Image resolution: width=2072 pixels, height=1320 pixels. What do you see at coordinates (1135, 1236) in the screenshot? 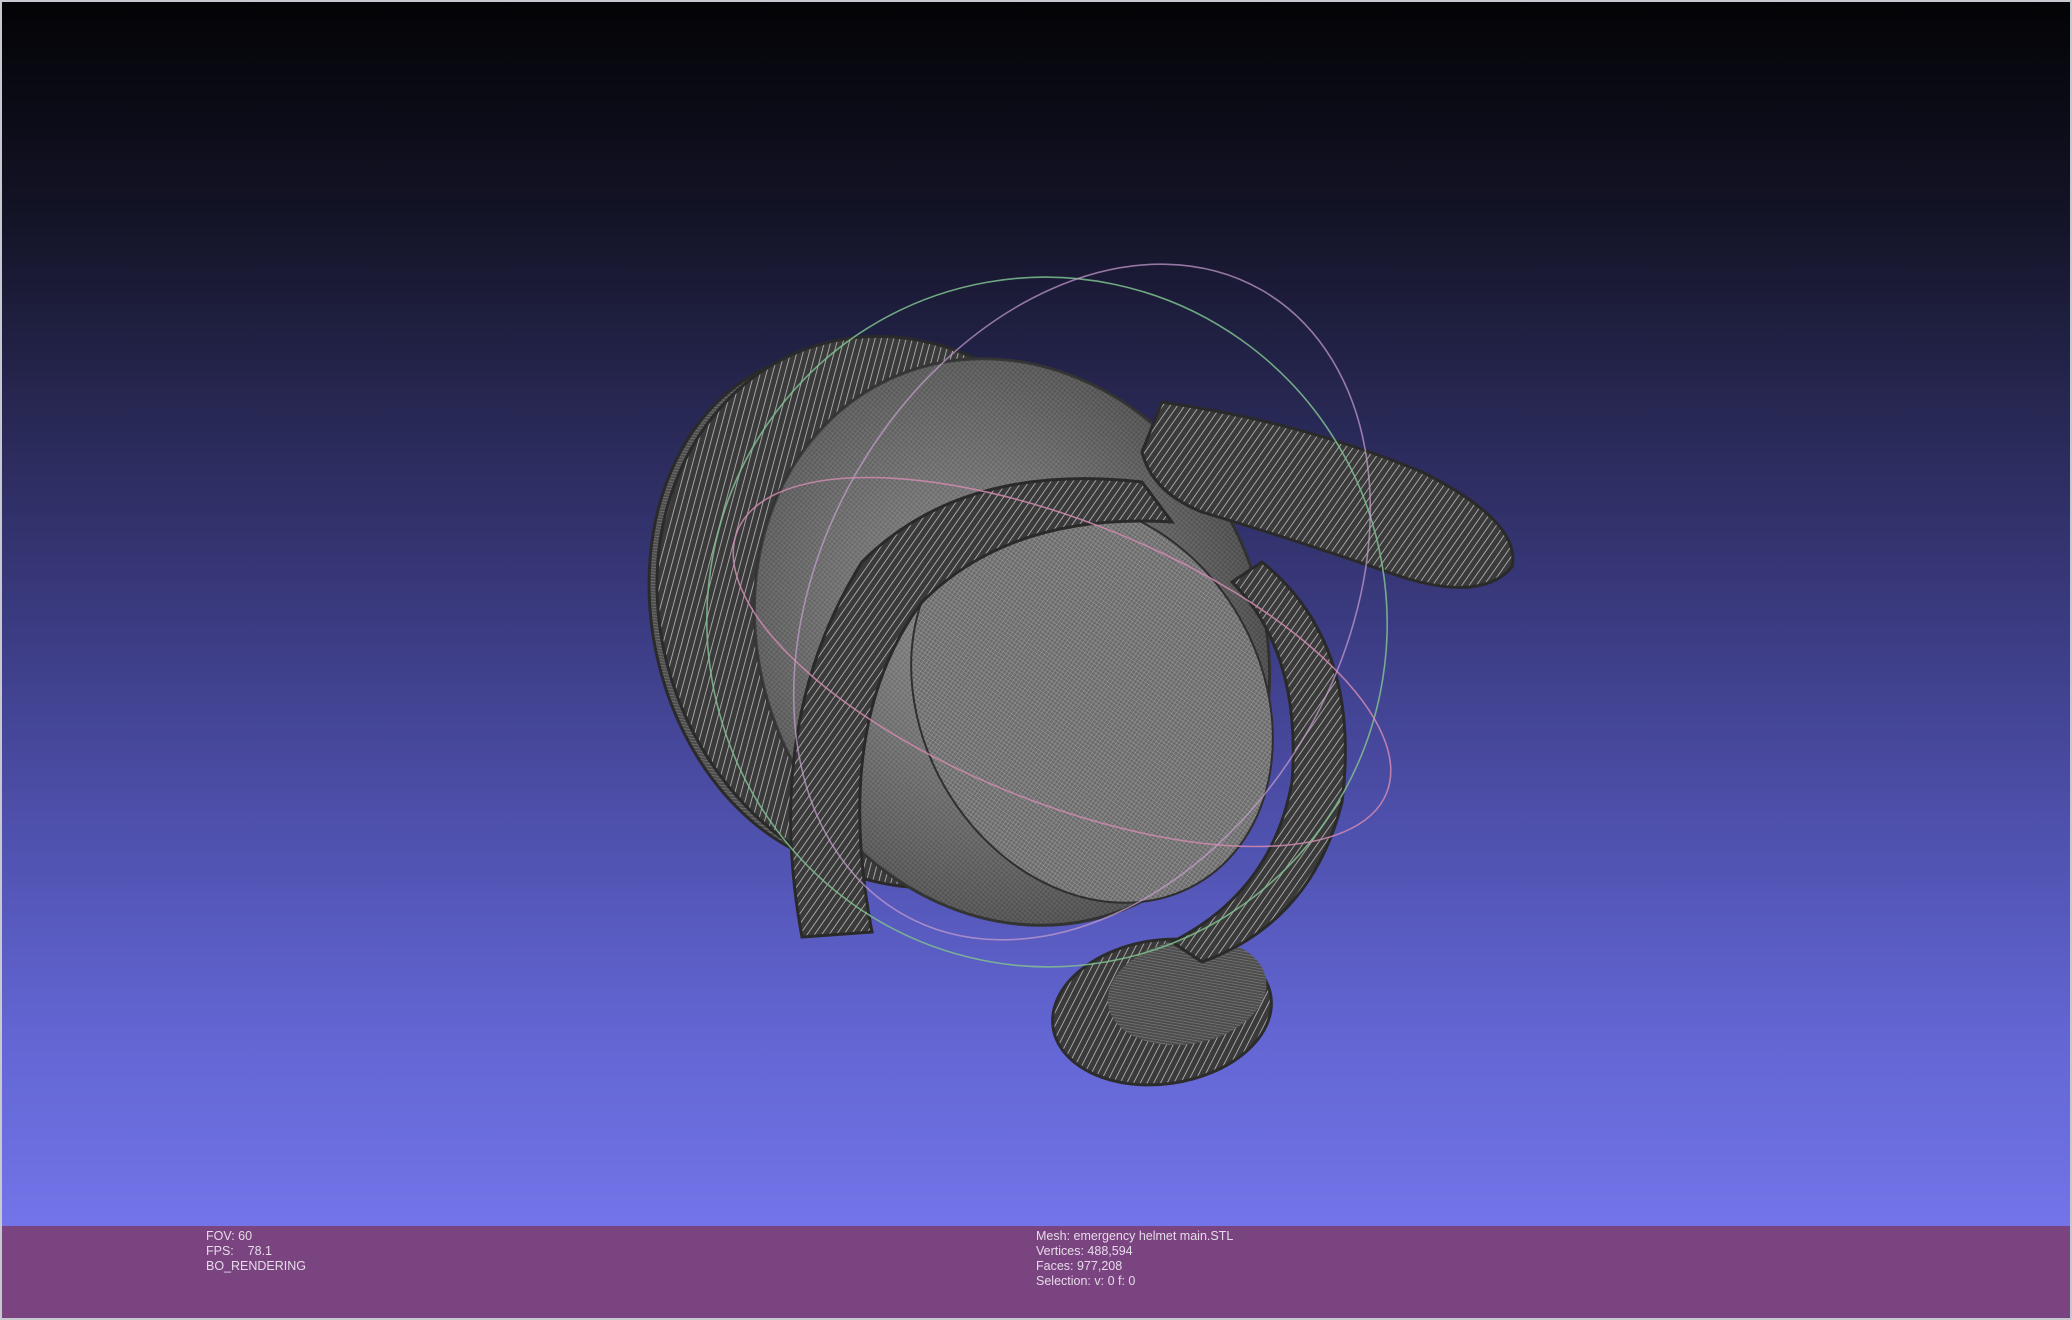
I see `mesh-name-label: Mesh: emergency helmet main.STL` at bounding box center [1135, 1236].